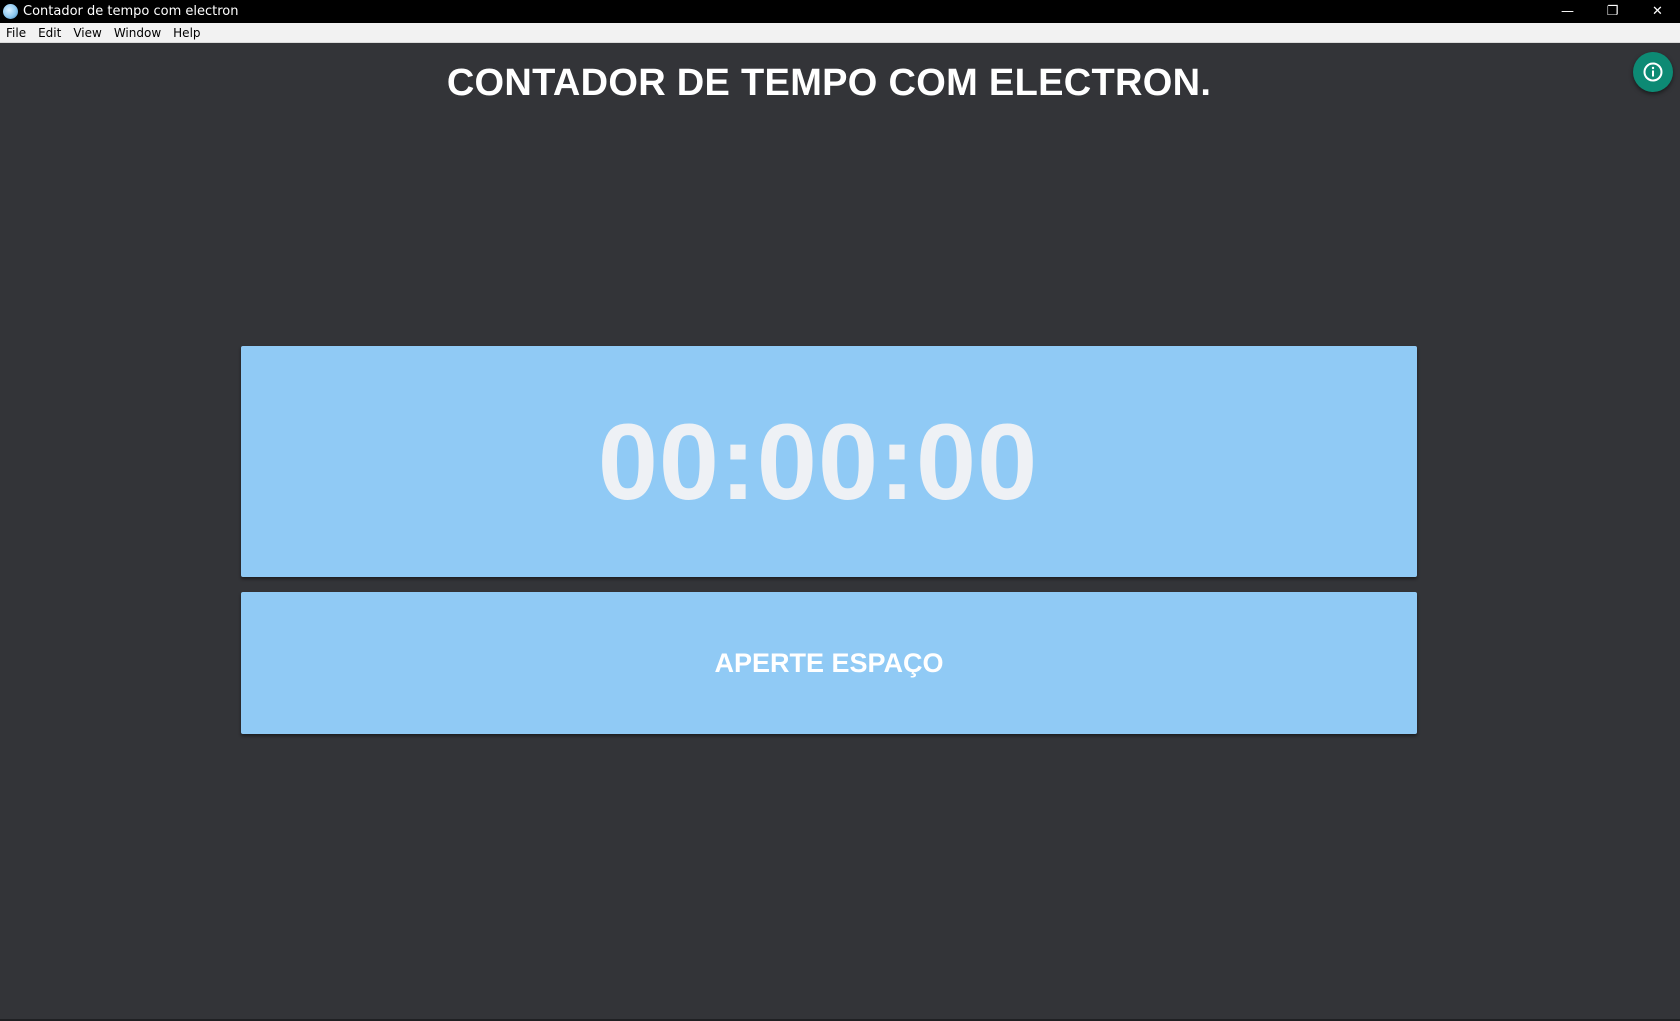 The image size is (1680, 1021). What do you see at coordinates (137, 33) in the screenshot?
I see `menu-window: Window` at bounding box center [137, 33].